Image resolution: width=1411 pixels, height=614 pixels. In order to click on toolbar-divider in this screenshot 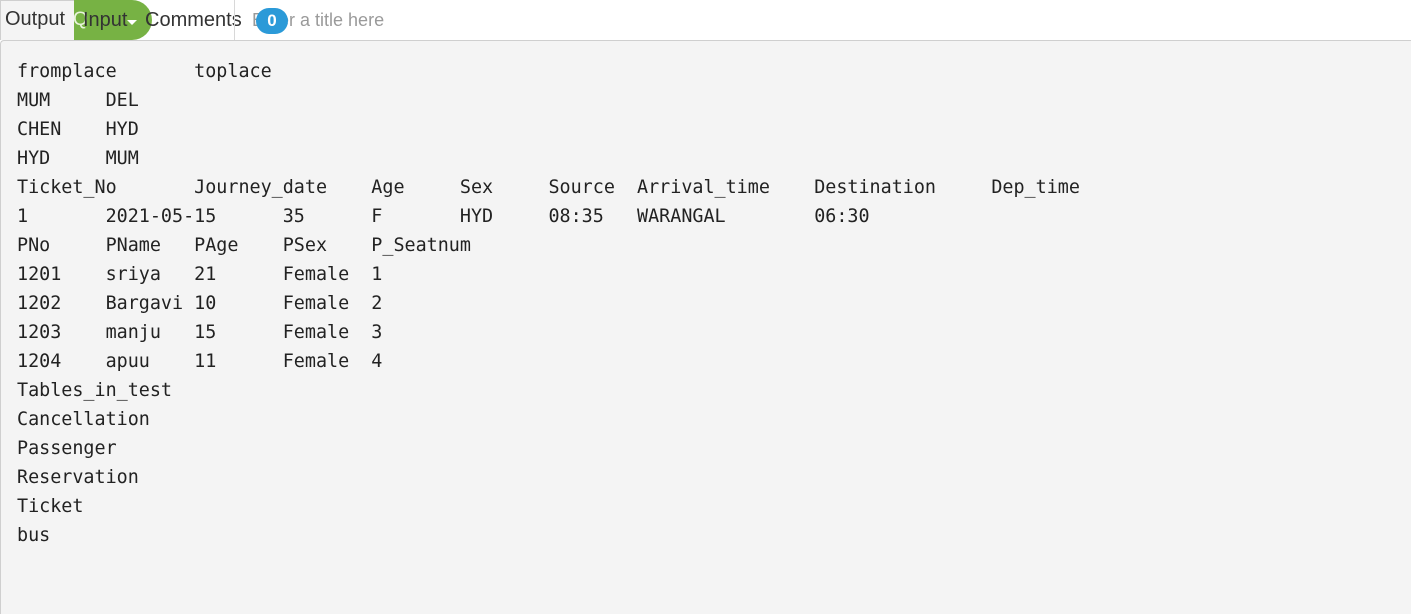, I will do `click(234, 20)`.